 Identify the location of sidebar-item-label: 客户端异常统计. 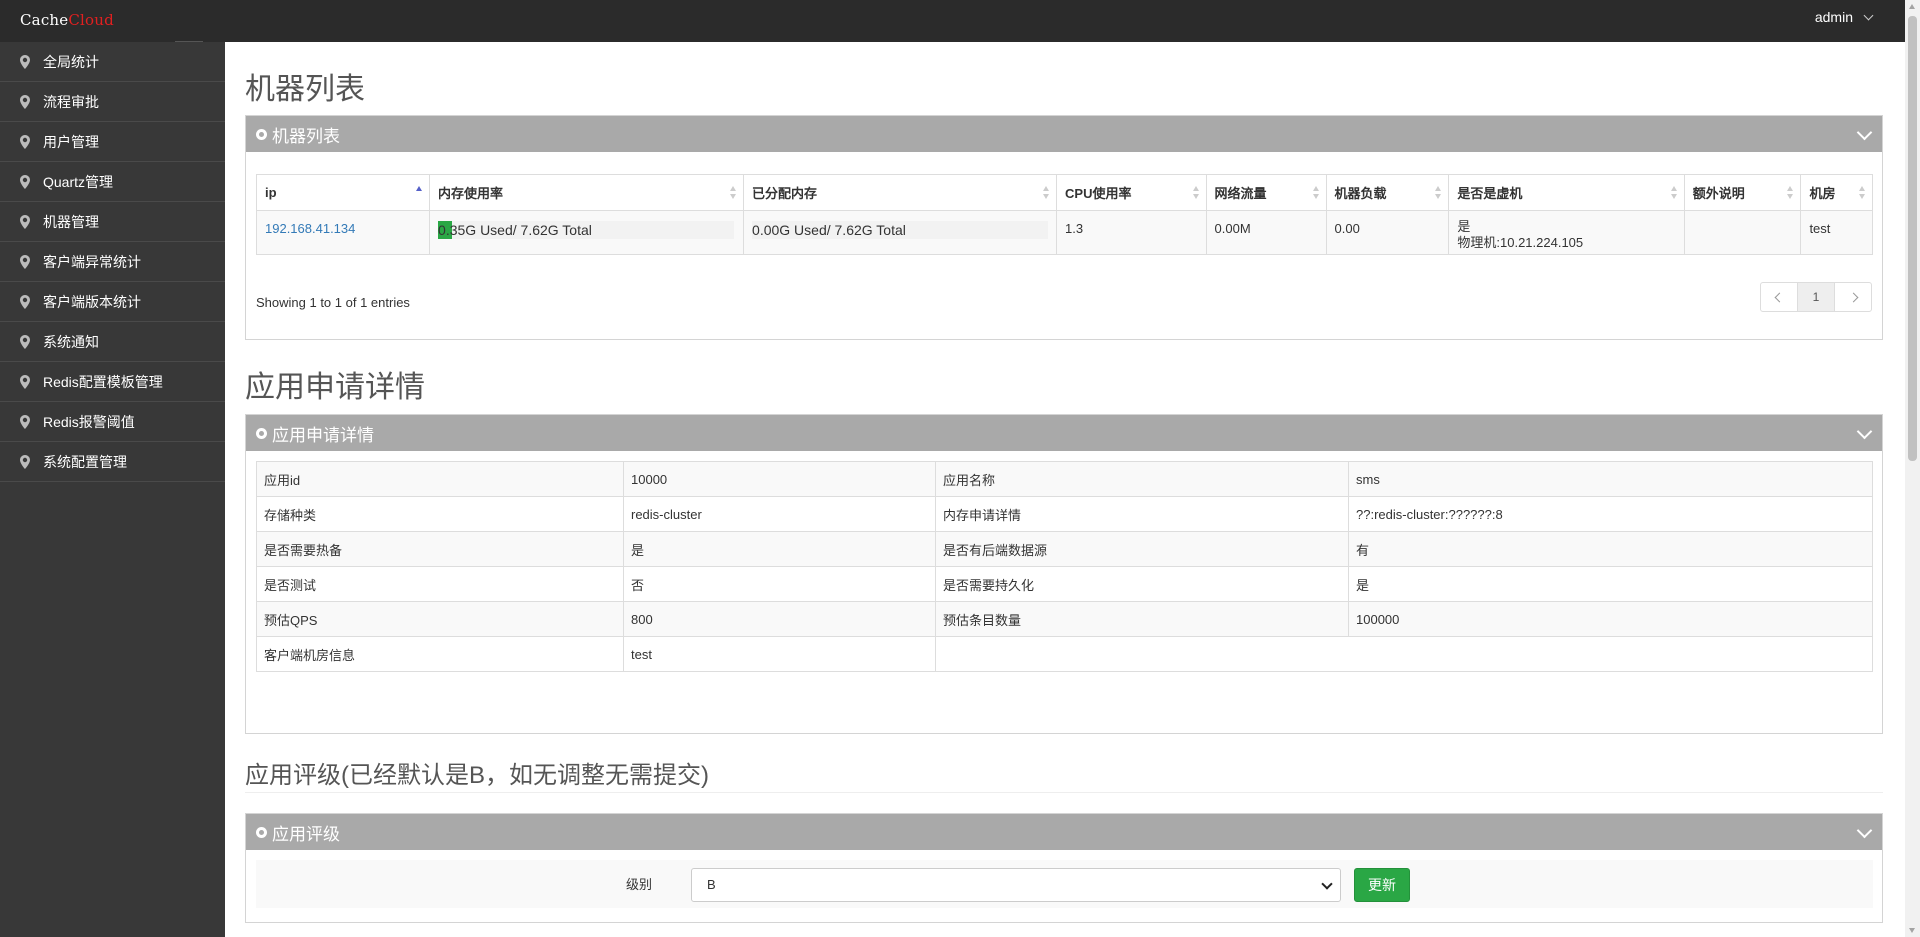
(92, 261).